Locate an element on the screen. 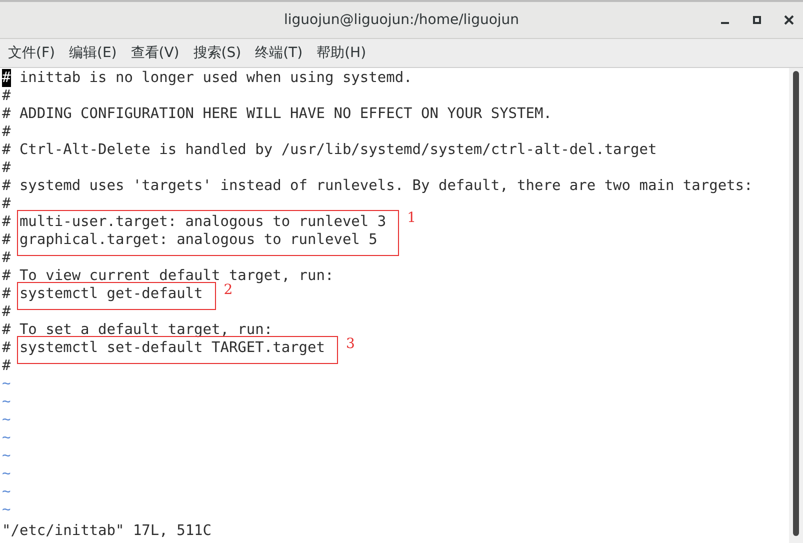 The image size is (803, 543). menu-item: 文件(F) is located at coordinates (31, 53).